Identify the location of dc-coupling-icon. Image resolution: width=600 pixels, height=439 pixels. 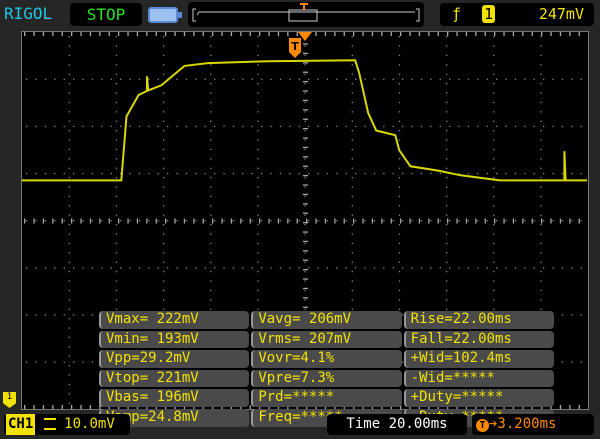
(49, 424).